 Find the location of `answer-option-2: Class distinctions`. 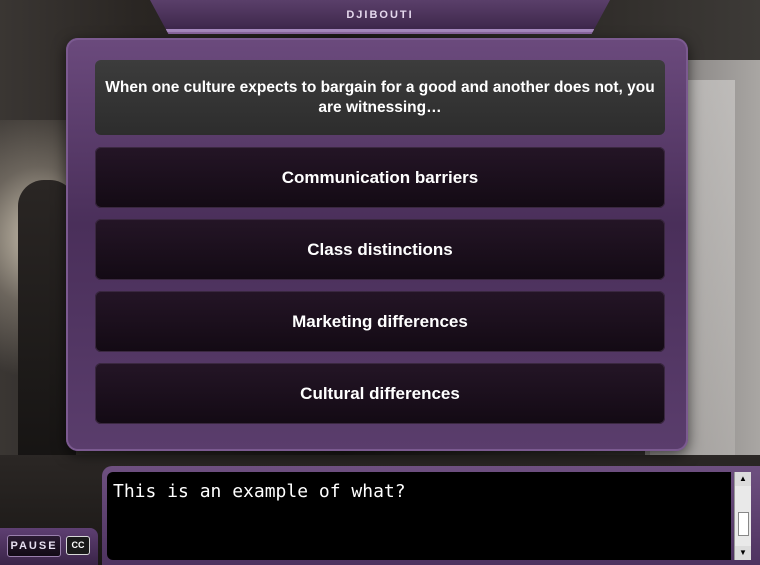

answer-option-2: Class distinctions is located at coordinates (380, 249).